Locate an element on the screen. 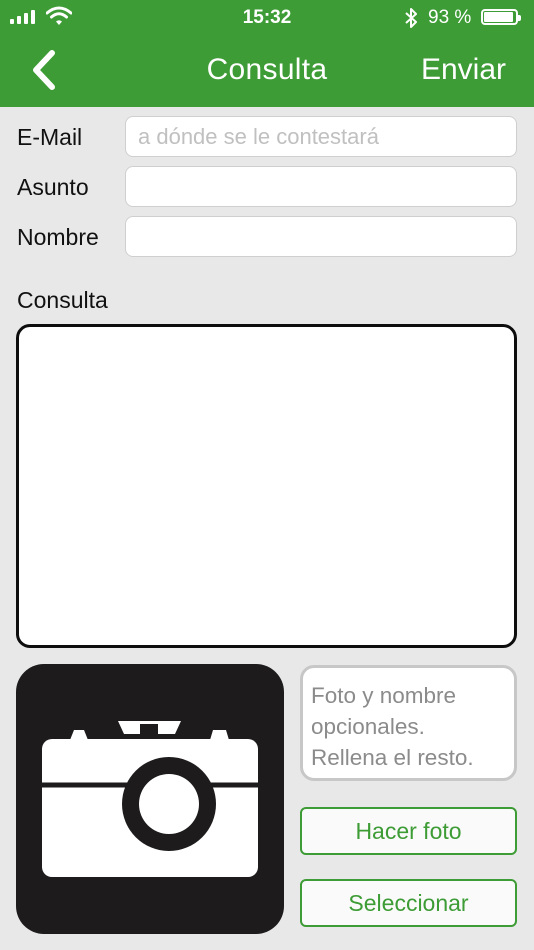  subject-label: Asunto is located at coordinates (53, 187).